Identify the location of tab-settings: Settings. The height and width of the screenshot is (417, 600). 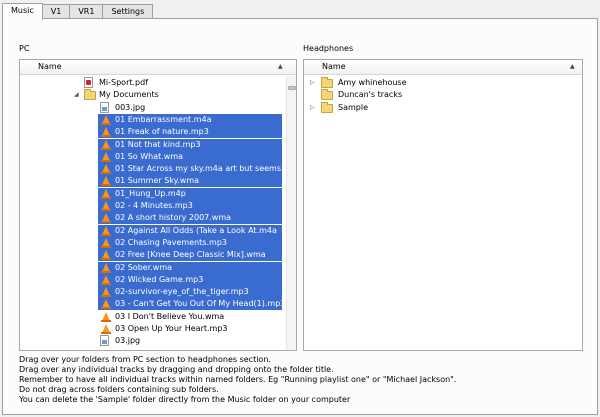
(128, 11).